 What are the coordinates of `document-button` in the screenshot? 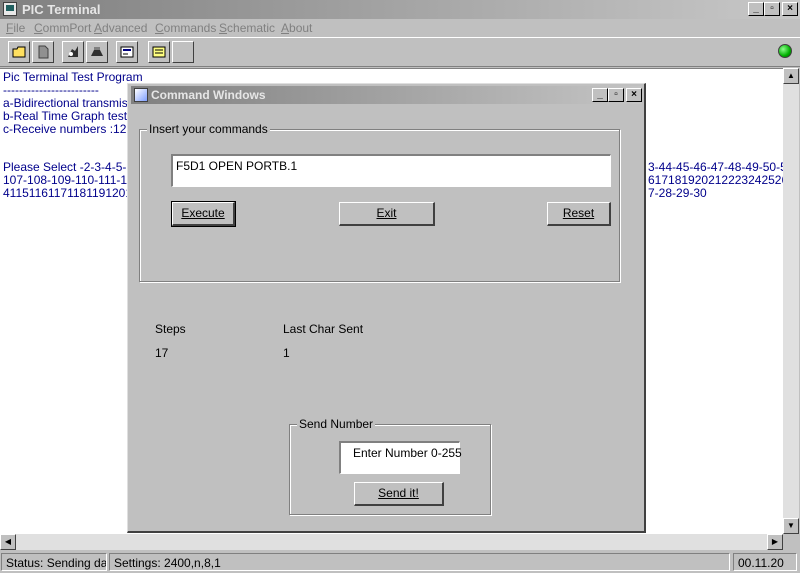 It's located at (43, 52).